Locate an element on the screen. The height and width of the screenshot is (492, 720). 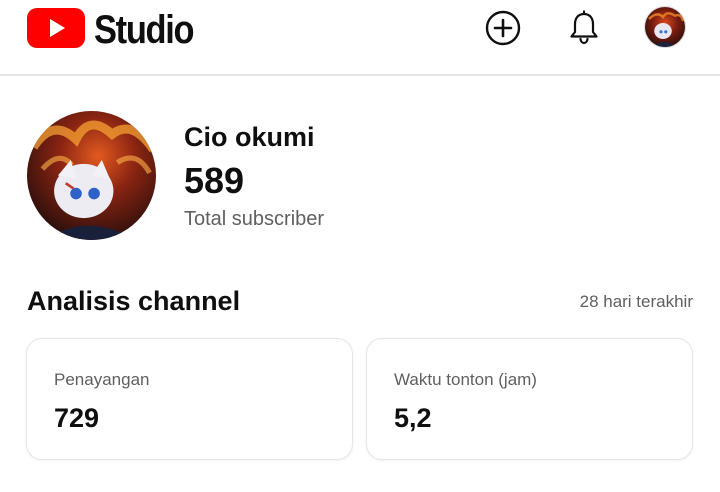
account-button is located at coordinates (665, 27).